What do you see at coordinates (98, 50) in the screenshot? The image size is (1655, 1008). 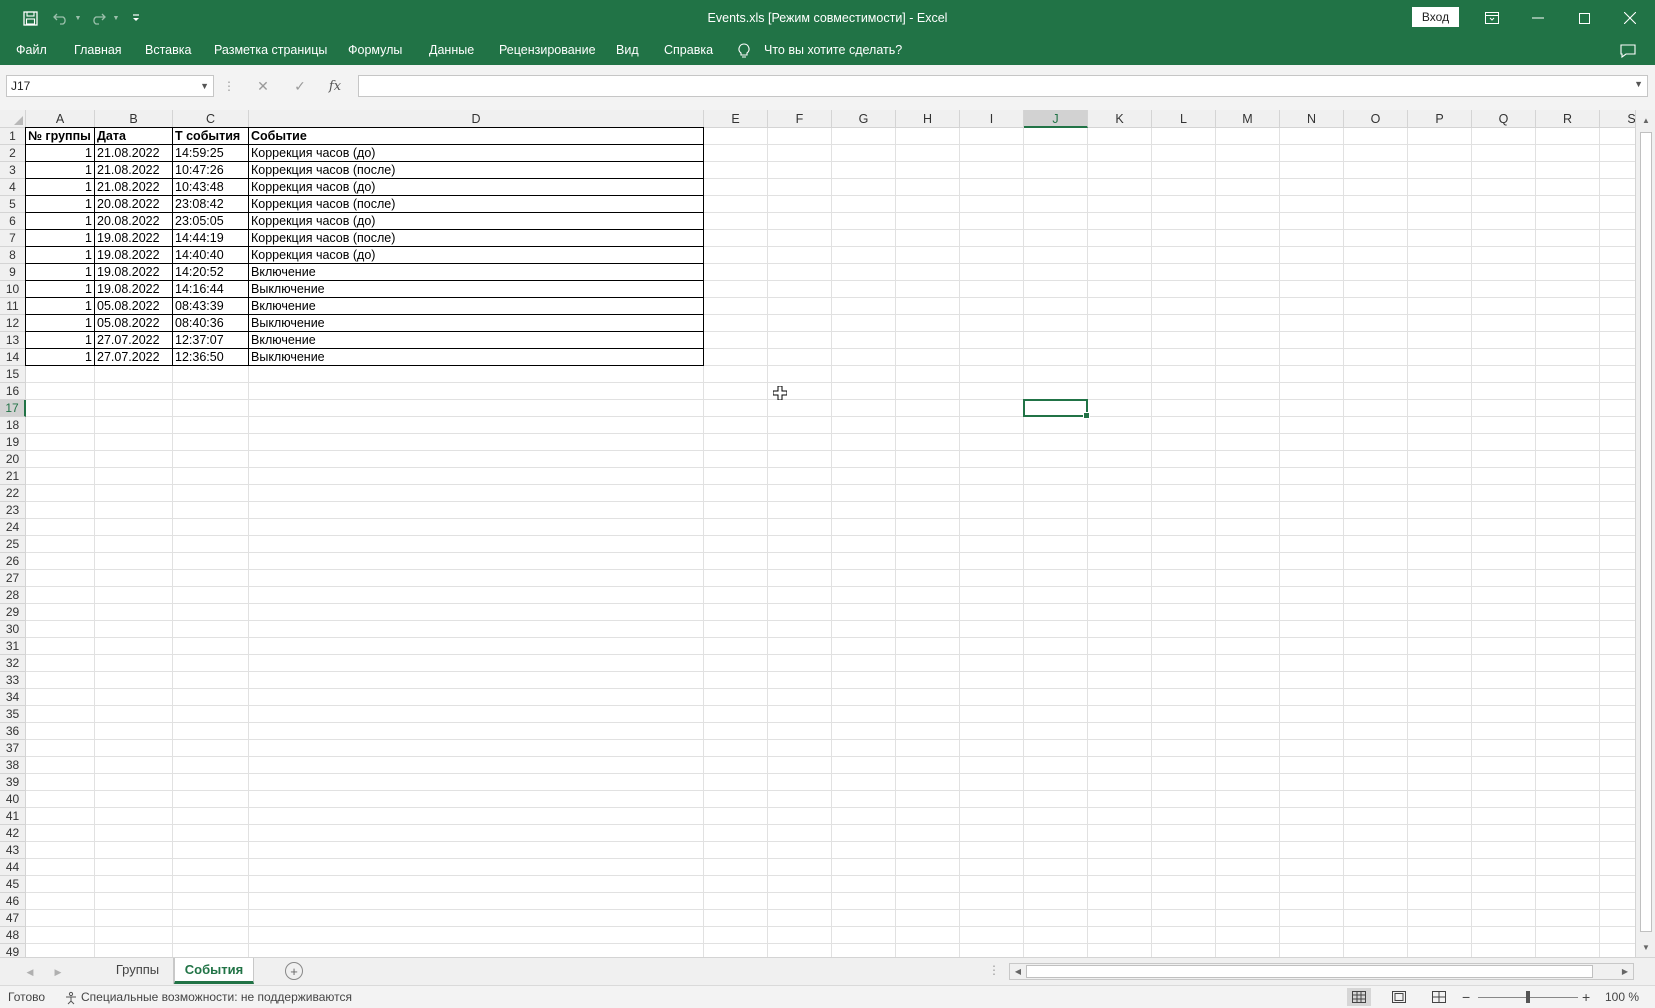 I see `tab-home: Главная` at bounding box center [98, 50].